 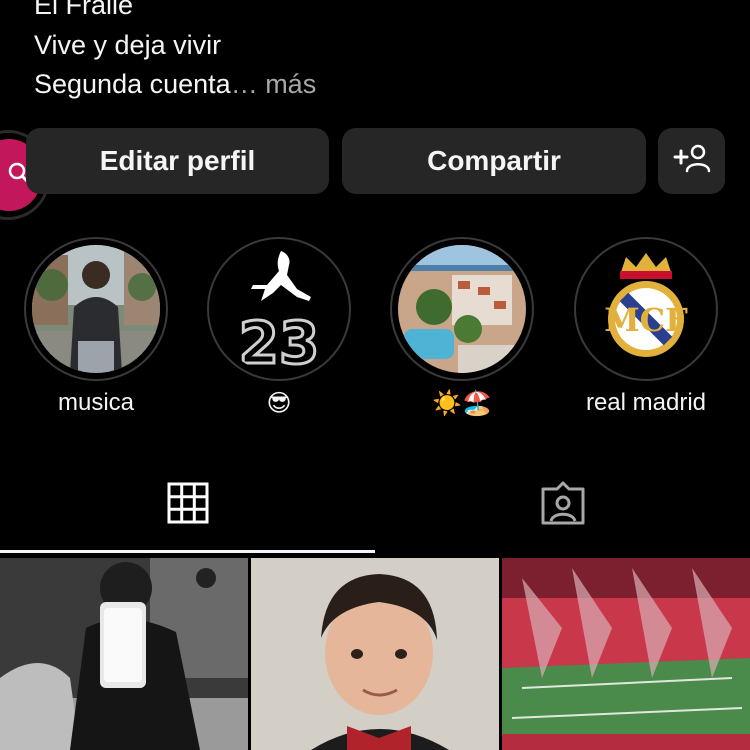 I want to click on discover-people-button, so click(x=691, y=161).